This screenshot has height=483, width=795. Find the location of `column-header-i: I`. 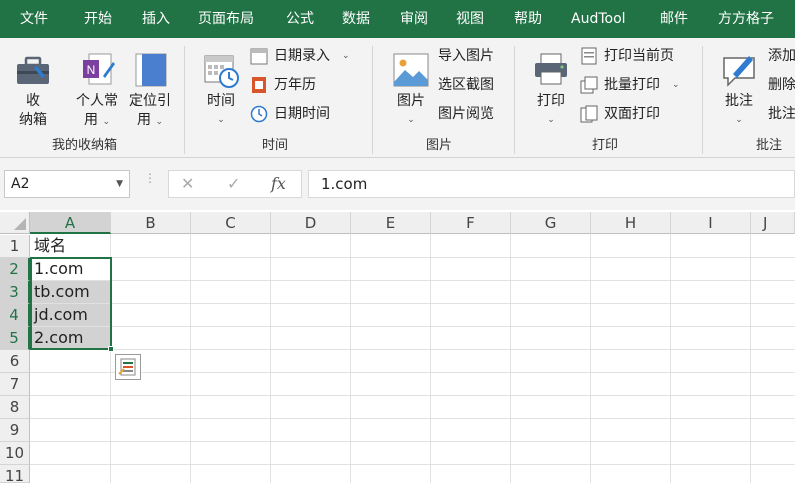

column-header-i: I is located at coordinates (711, 223).